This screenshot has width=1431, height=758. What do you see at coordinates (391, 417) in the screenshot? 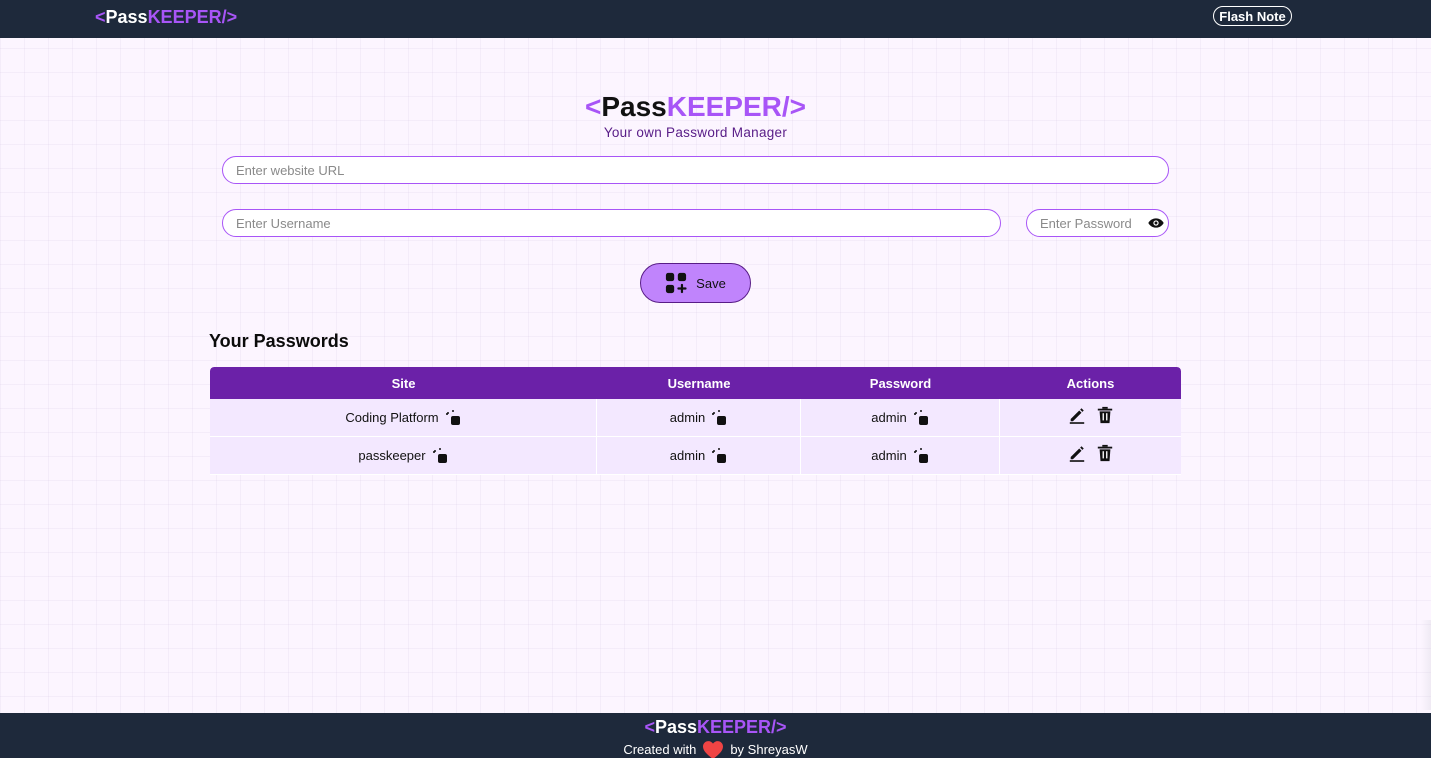
I see `site-value: Coding Platform` at bounding box center [391, 417].